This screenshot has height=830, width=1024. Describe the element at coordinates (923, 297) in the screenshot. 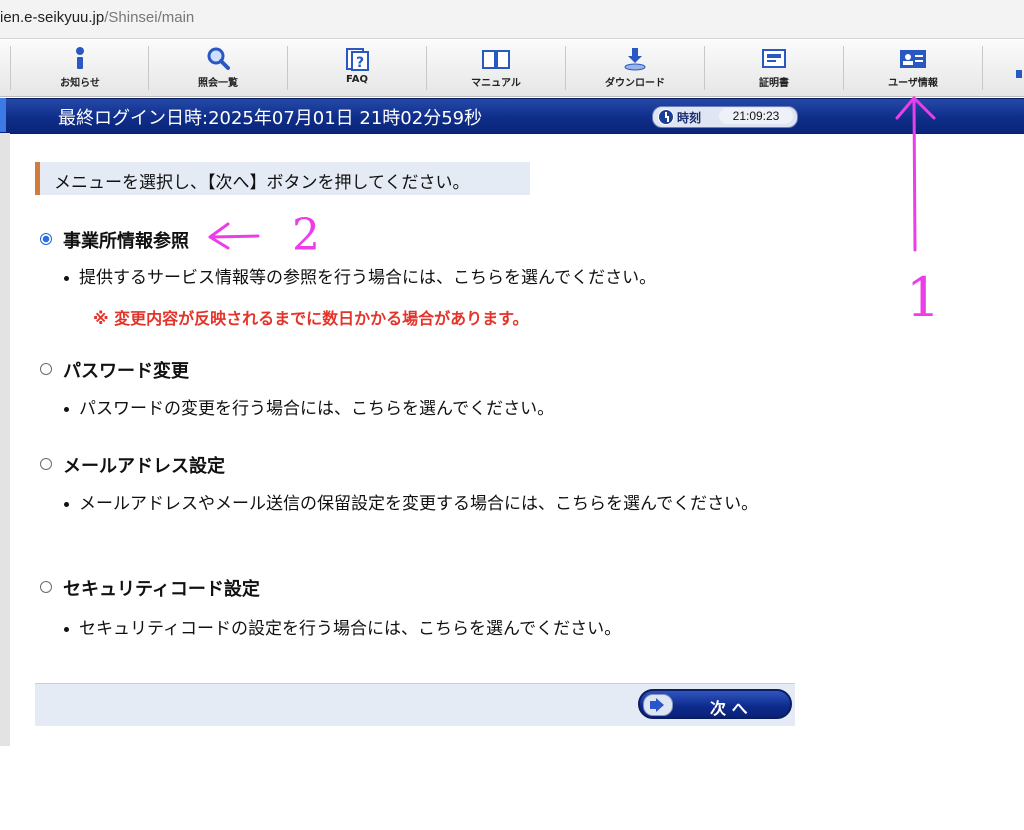

I see `annotation-label-1: 1` at that location.